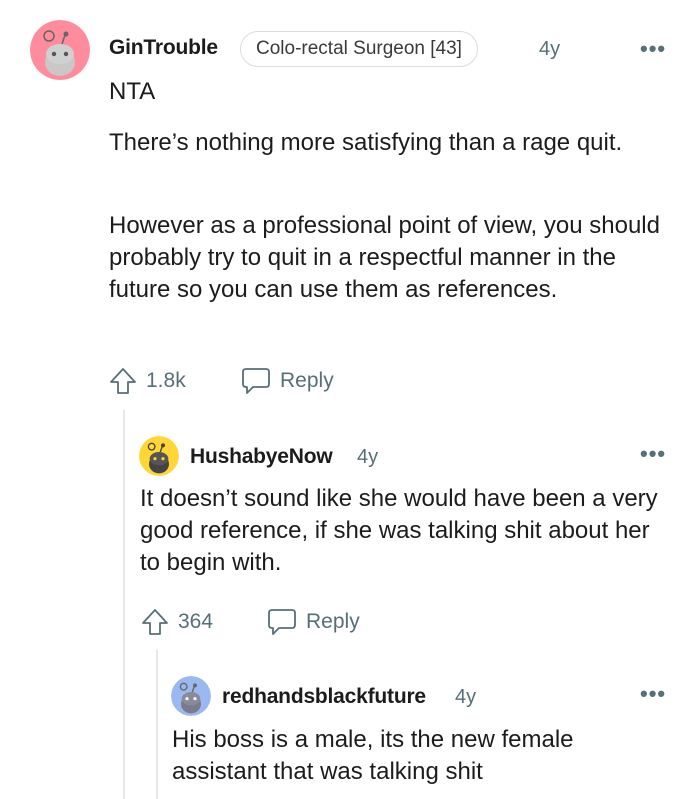 This screenshot has height=799, width=700. I want to click on username: HushabyeNow, so click(261, 457).